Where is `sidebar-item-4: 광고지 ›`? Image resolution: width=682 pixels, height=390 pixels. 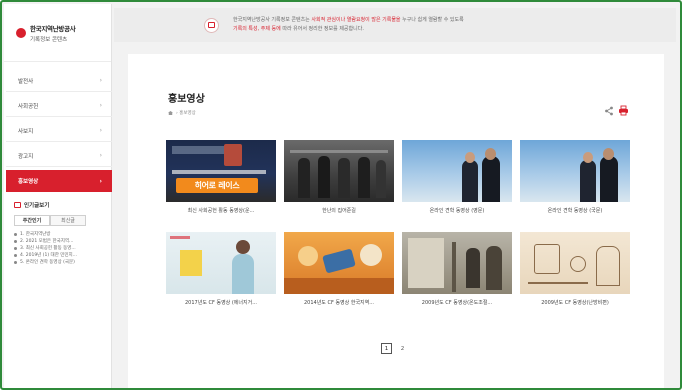
sidebar-item-4: 광고지 › is located at coordinates (59, 156).